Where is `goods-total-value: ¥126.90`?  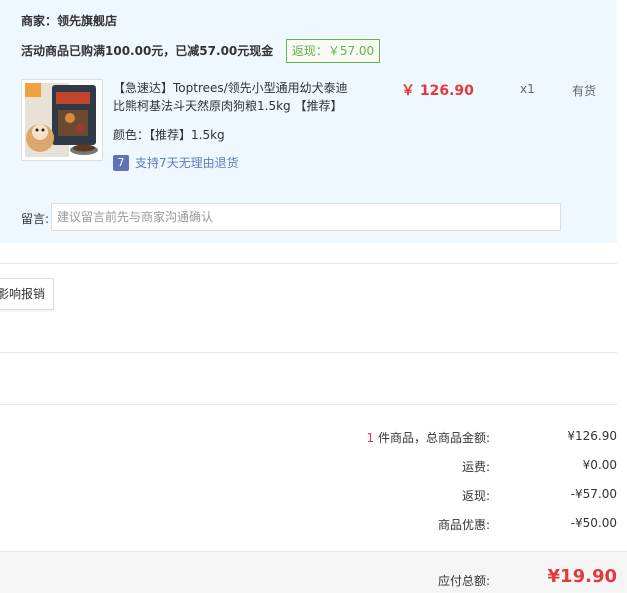
goods-total-value: ¥126.90 is located at coordinates (592, 436).